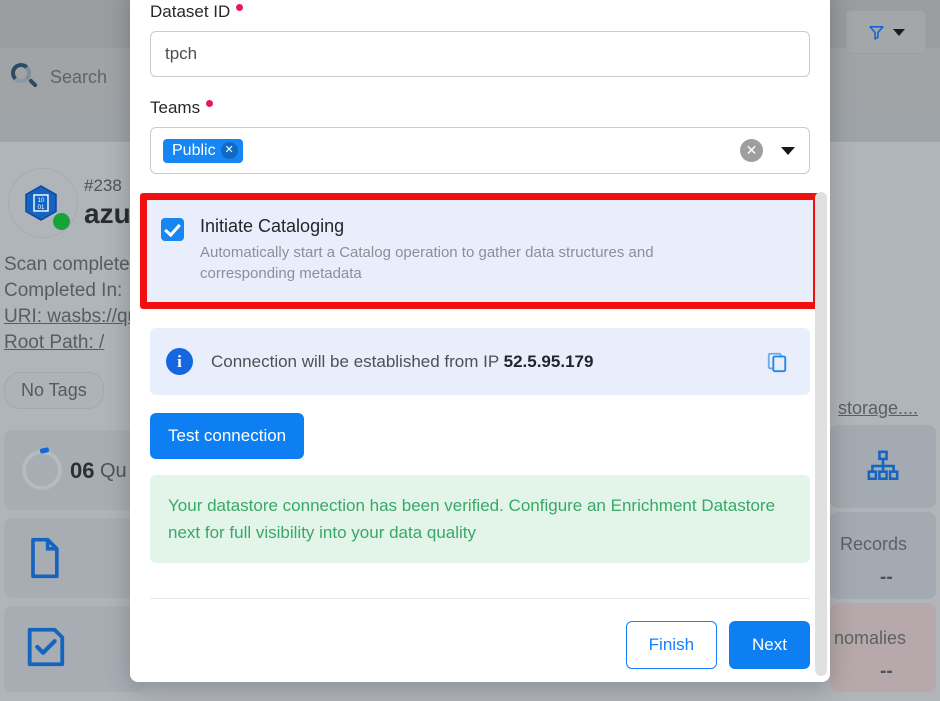  I want to click on anomalies-label: nomalies, so click(870, 638).